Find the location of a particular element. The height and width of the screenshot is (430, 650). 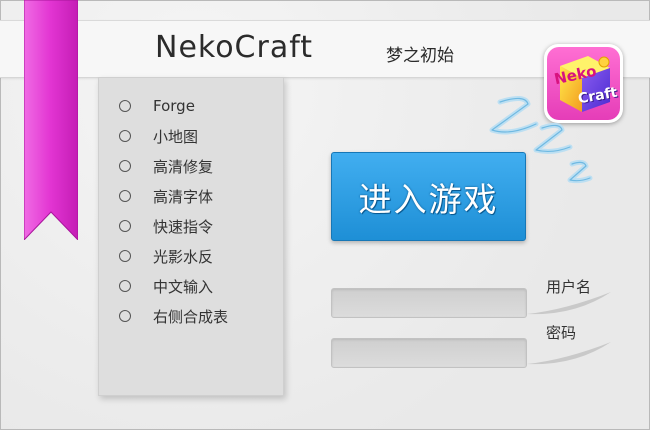

password-field is located at coordinates (429, 353).